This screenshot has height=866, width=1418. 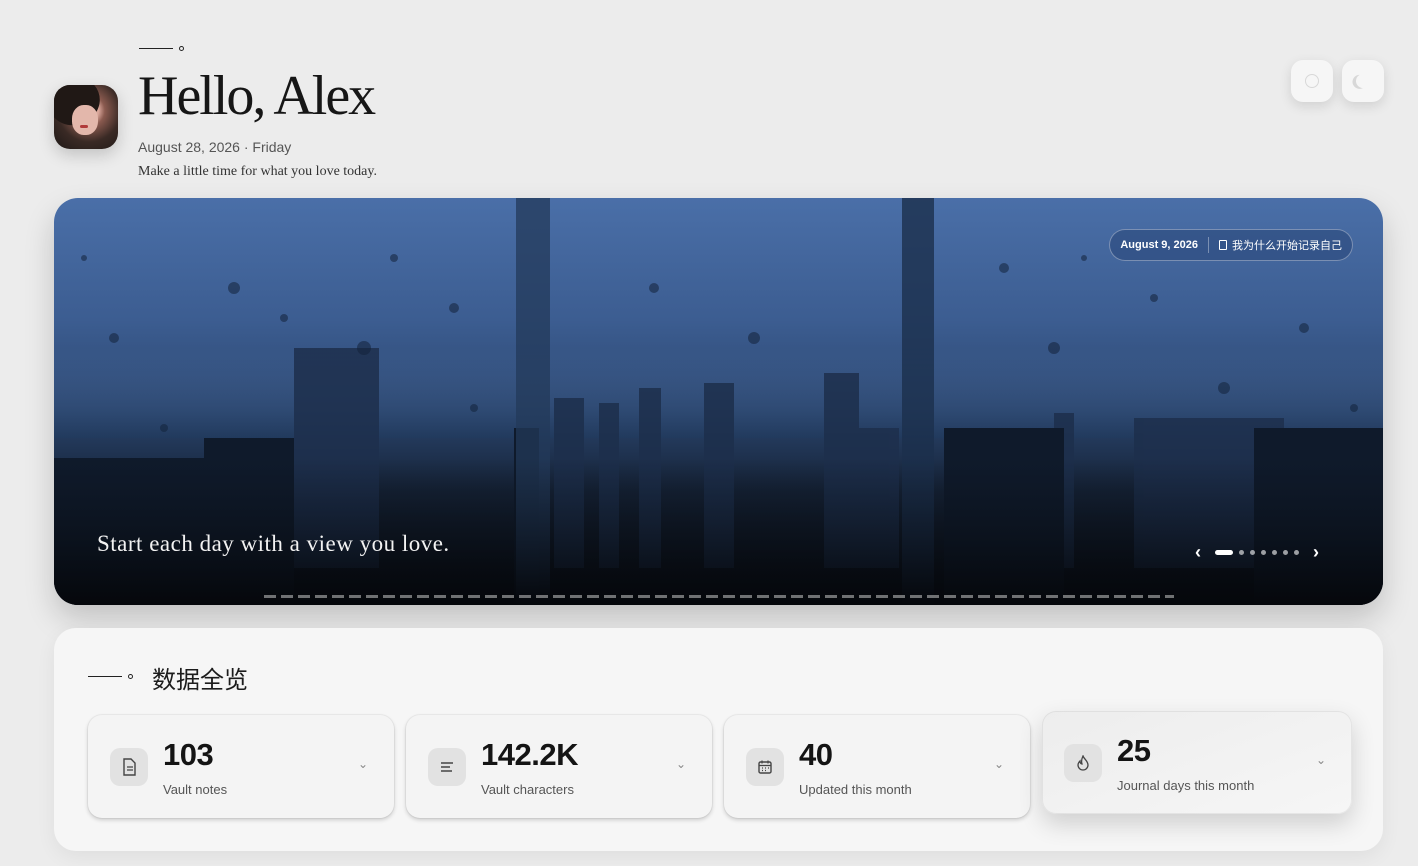 I want to click on stats-title: 数据全览, so click(x=200, y=680).